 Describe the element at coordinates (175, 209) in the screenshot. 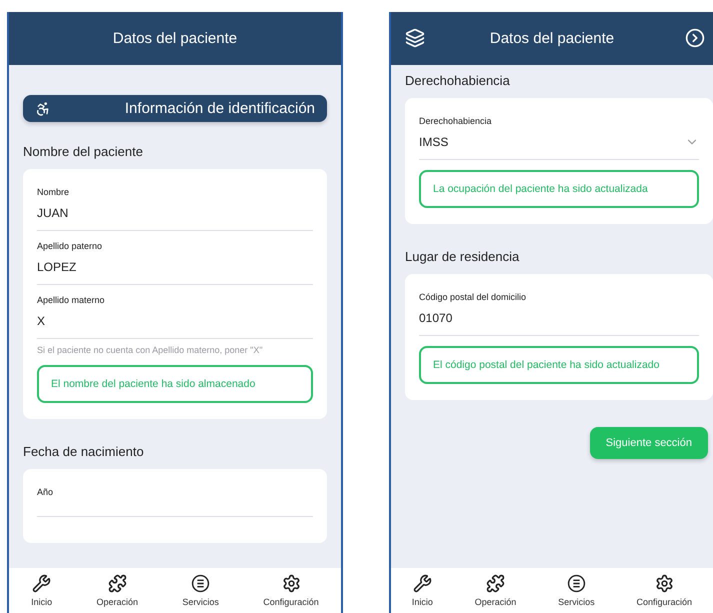

I see `input-field: Nombre JUAN` at that location.